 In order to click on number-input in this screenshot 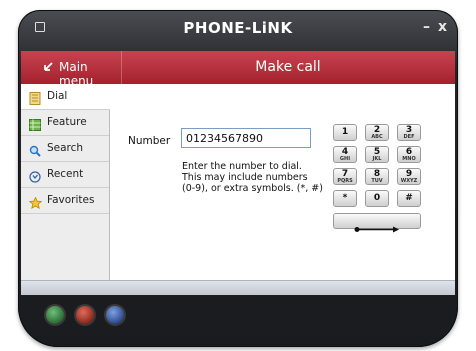, I will do `click(246, 138)`.